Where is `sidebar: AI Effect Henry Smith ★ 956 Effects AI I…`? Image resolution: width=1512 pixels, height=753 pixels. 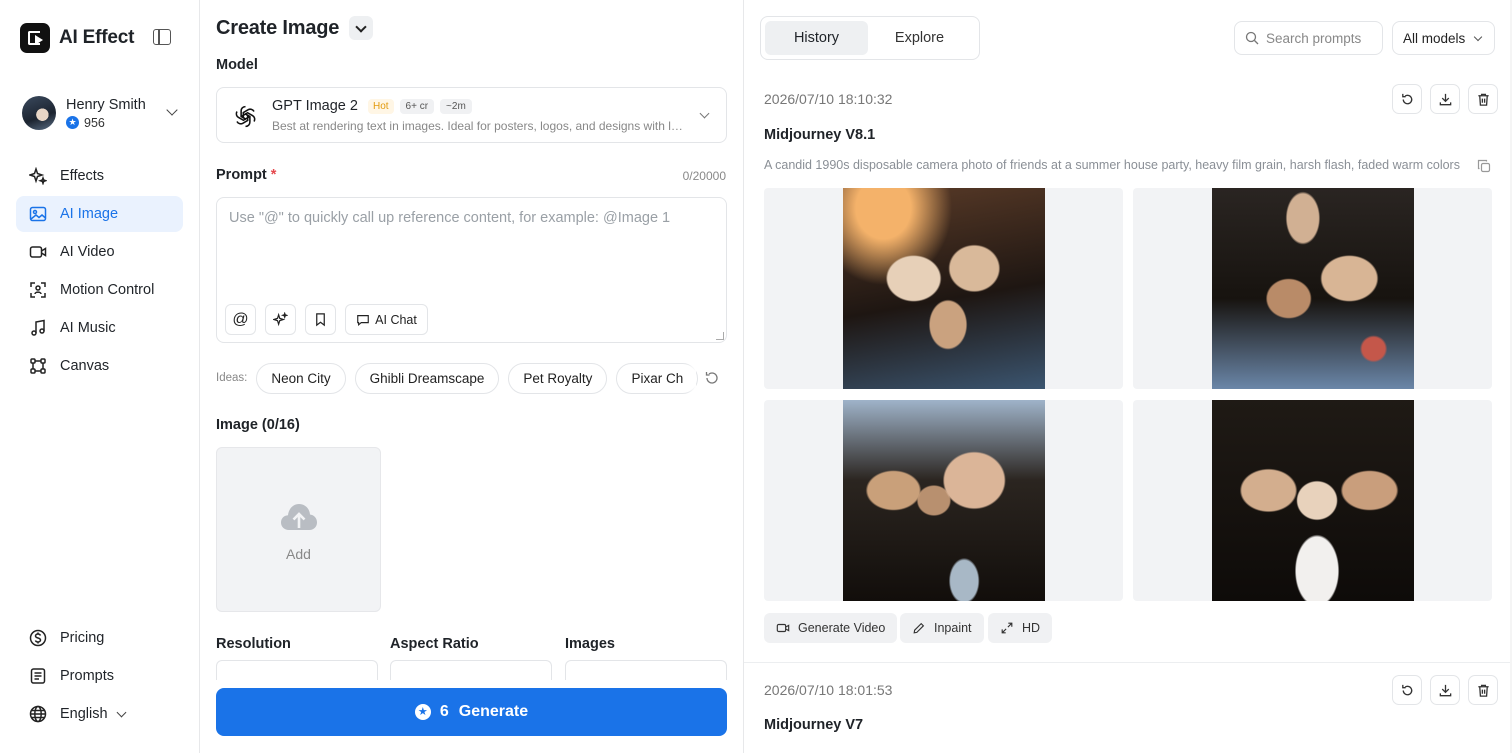
sidebar: AI Effect Henry Smith ★ 956 Effects AI I… is located at coordinates (100, 376).